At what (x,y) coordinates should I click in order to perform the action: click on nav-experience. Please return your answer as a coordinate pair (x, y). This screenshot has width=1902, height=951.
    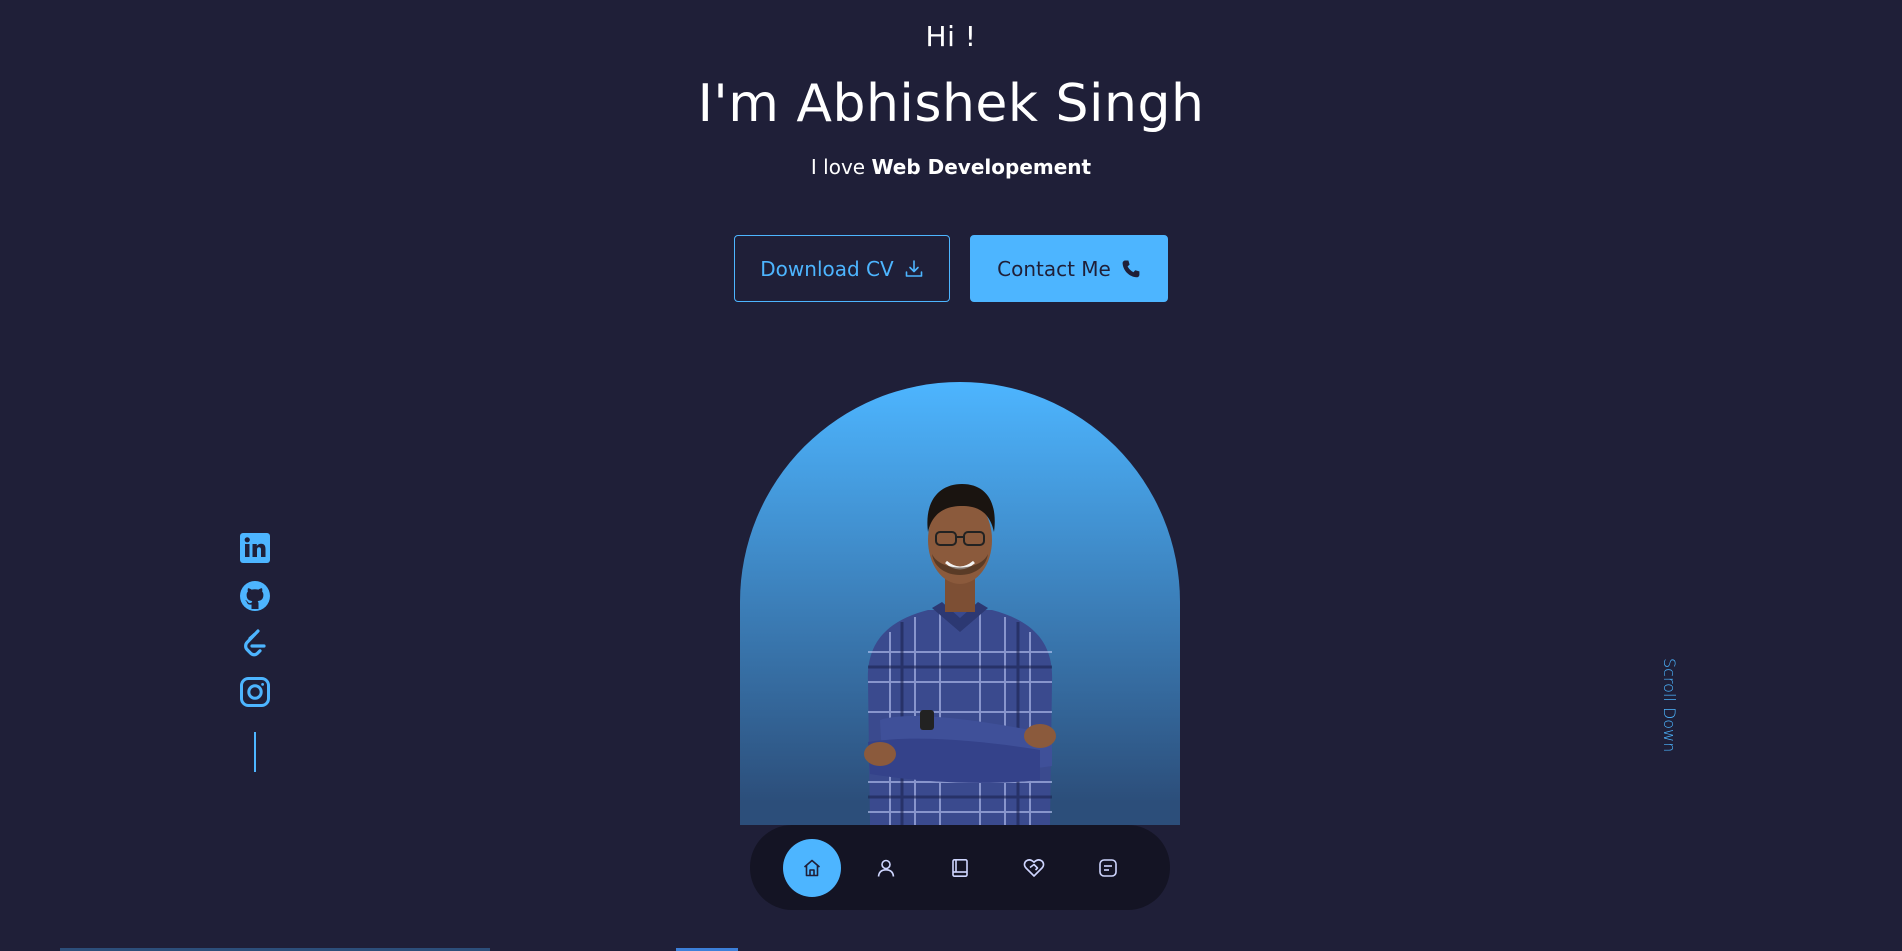
    Looking at the image, I should click on (960, 868).